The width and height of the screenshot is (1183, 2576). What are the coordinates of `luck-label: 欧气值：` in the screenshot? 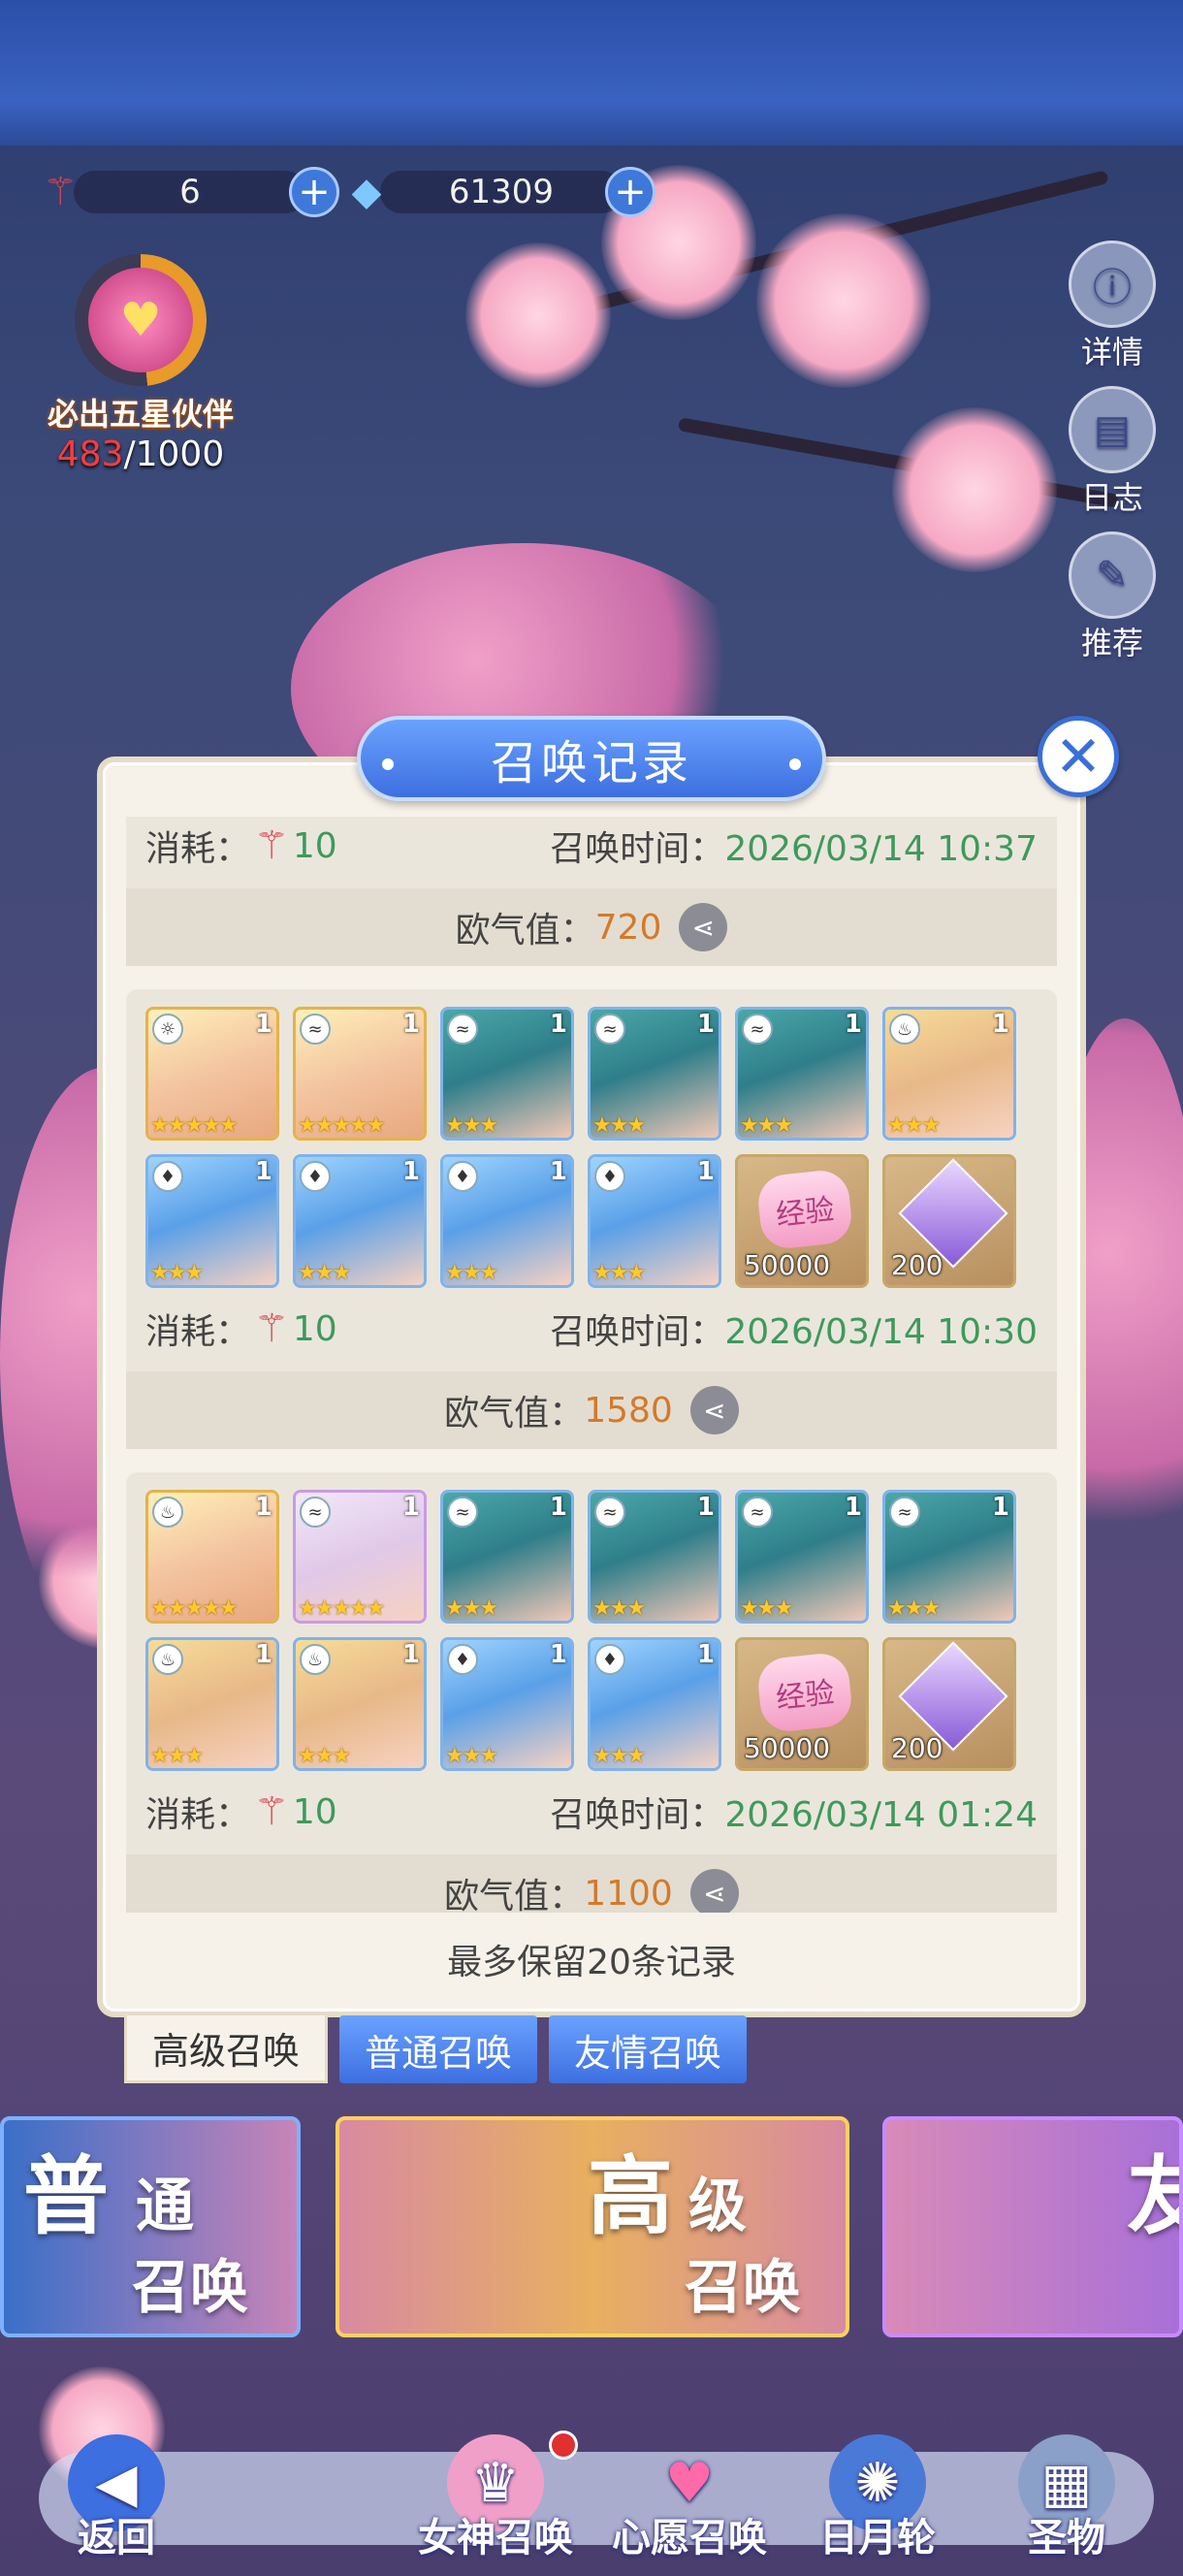 It's located at (514, 1413).